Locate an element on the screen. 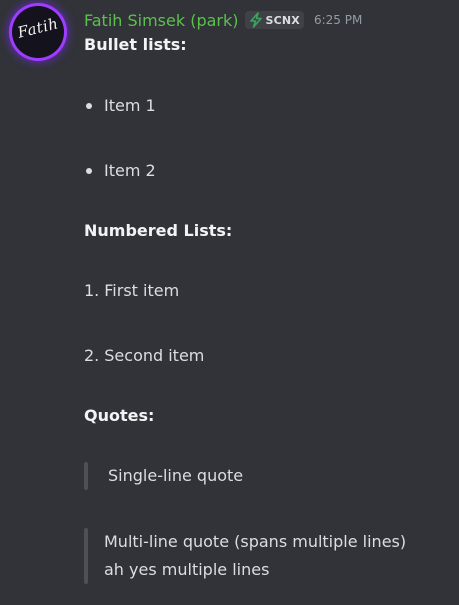 The width and height of the screenshot is (459, 605). user-avatar: Fatih is located at coordinates (38, 32).